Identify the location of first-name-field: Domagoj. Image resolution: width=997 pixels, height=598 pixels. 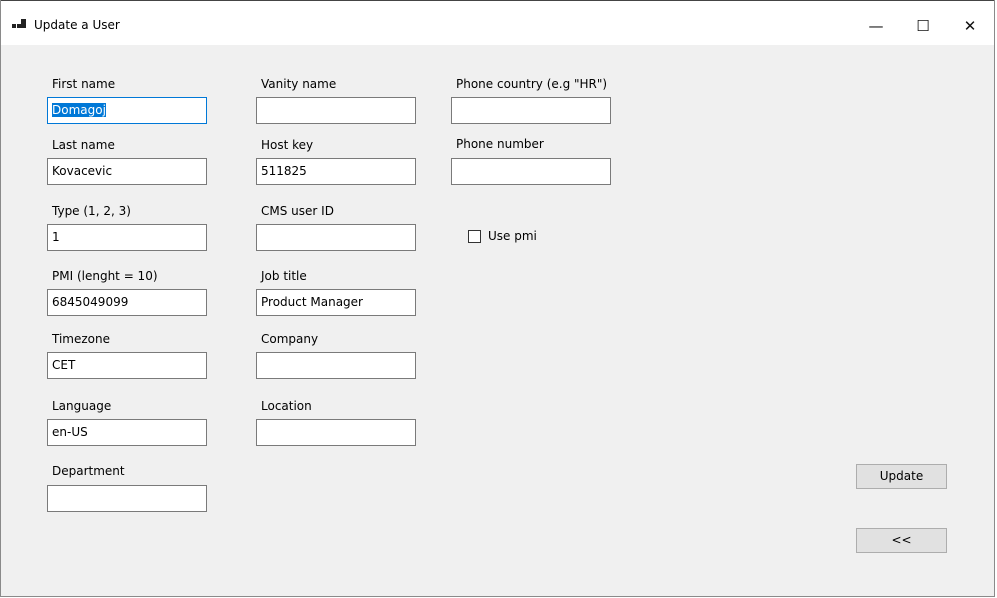
(127, 110).